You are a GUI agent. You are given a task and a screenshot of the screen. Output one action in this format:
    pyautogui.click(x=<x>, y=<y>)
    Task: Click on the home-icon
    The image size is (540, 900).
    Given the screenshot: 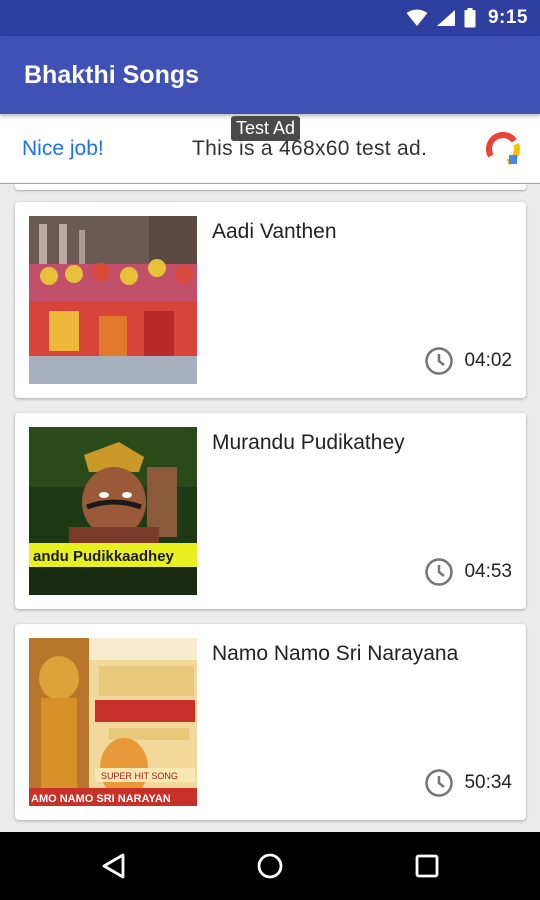 What is the action you would take?
    pyautogui.click(x=270, y=866)
    